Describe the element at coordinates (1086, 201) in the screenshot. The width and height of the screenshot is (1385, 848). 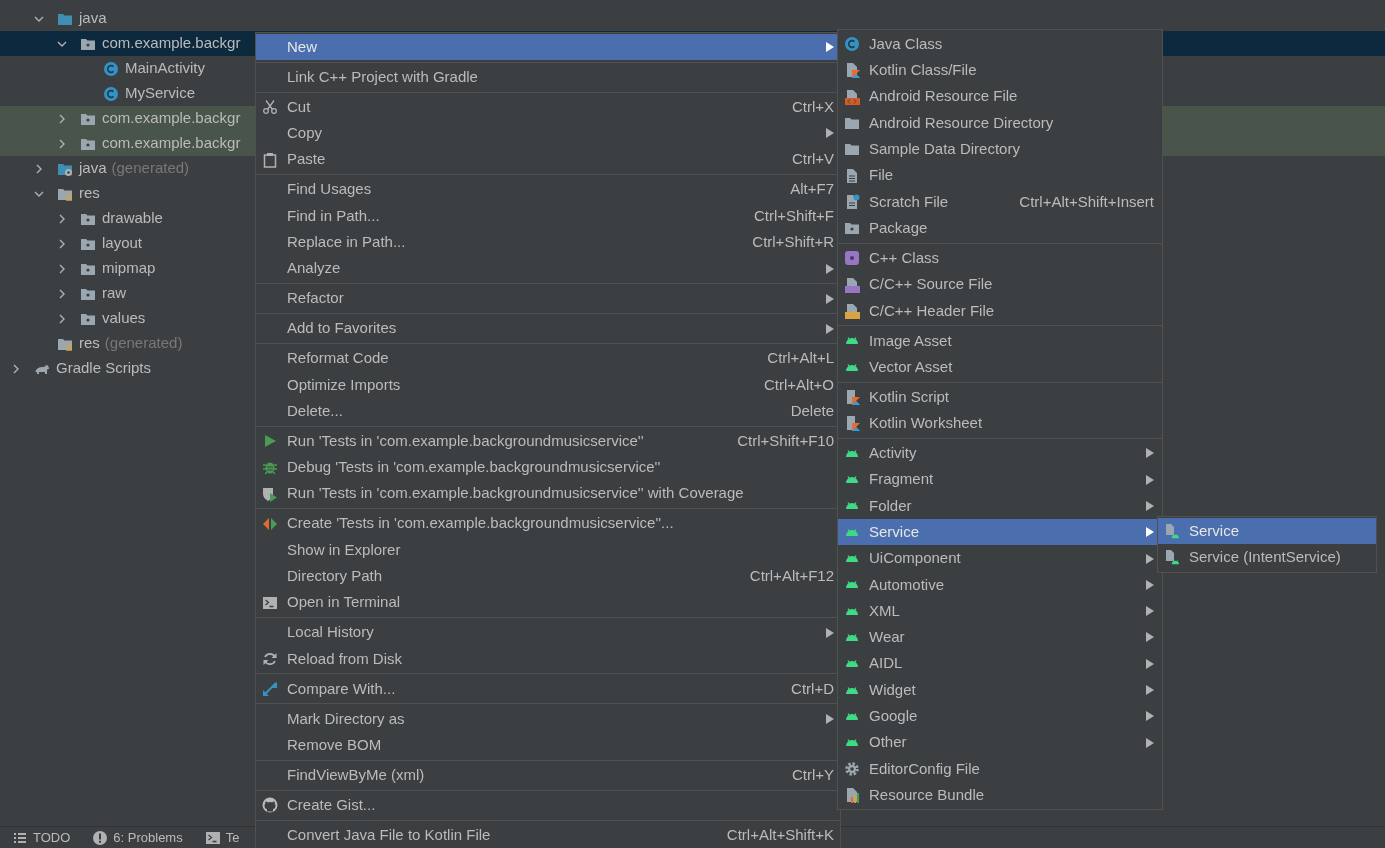
I see `shortcut-label: Ctrl+Alt+Shift+Insert` at that location.